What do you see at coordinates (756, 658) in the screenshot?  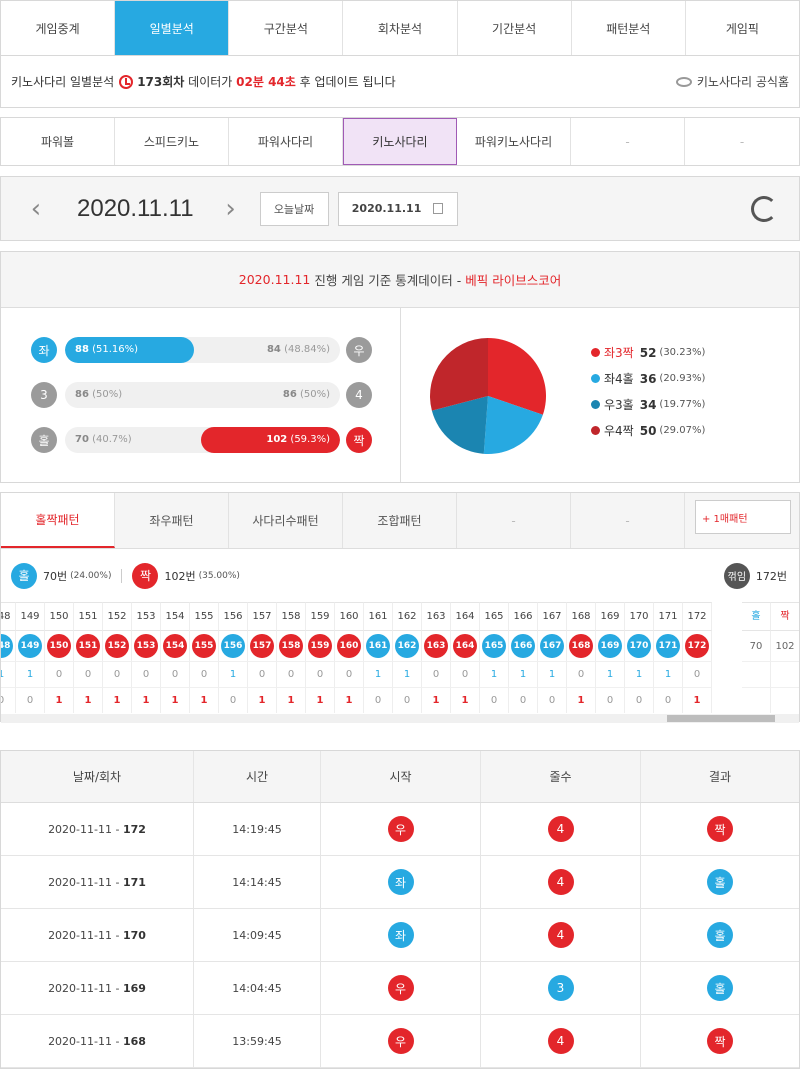 I see `pattern-total-column: 홀 70` at bounding box center [756, 658].